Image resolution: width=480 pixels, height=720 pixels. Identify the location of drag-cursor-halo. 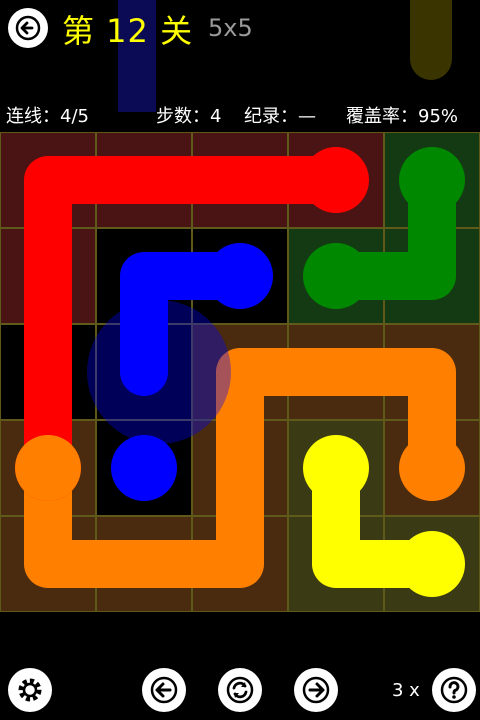
(159, 372).